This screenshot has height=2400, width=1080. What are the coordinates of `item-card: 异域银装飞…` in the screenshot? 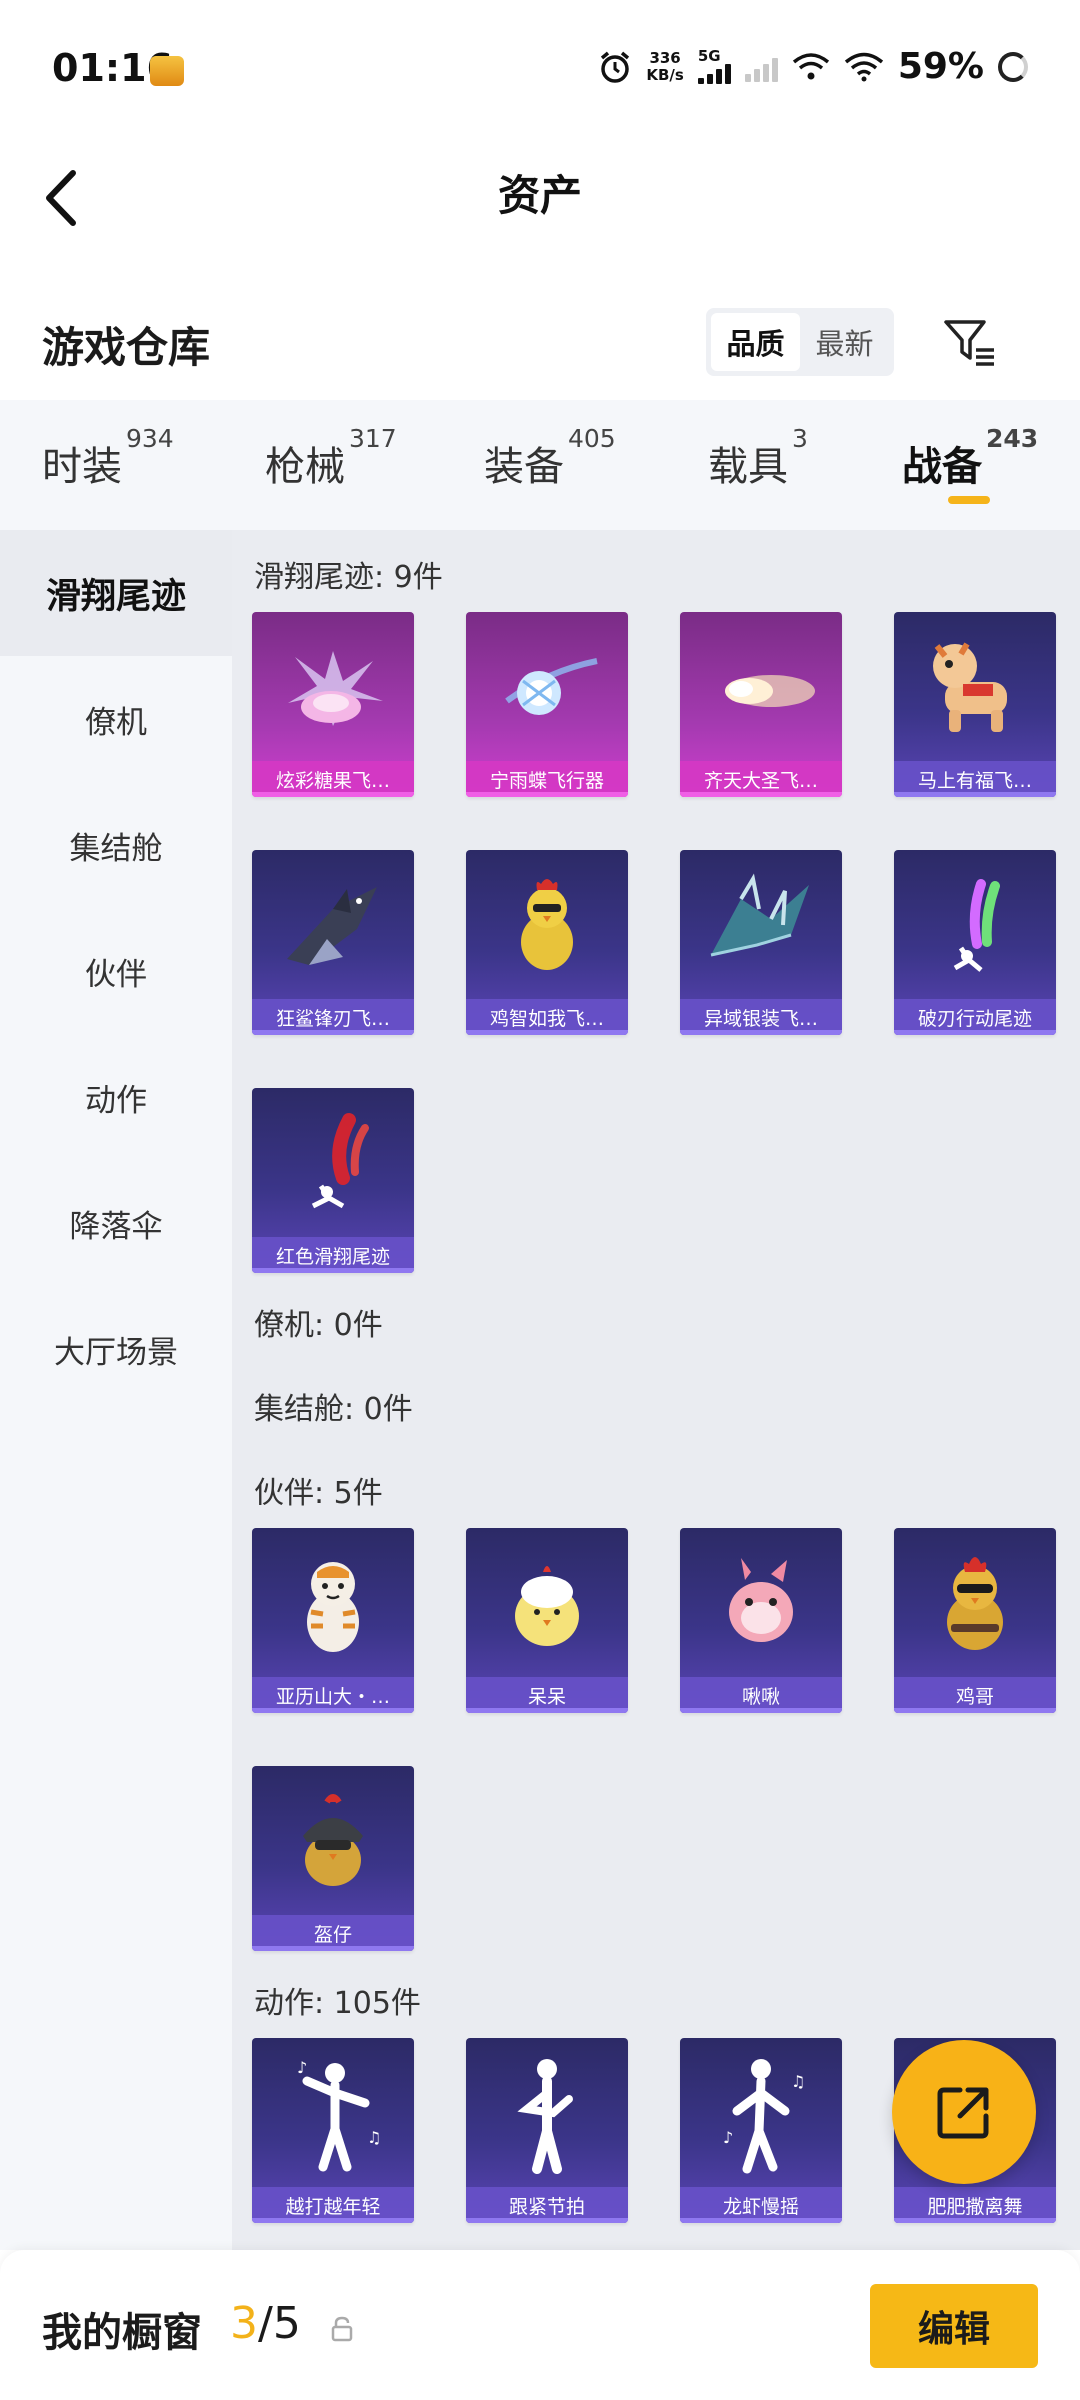 It's located at (761, 942).